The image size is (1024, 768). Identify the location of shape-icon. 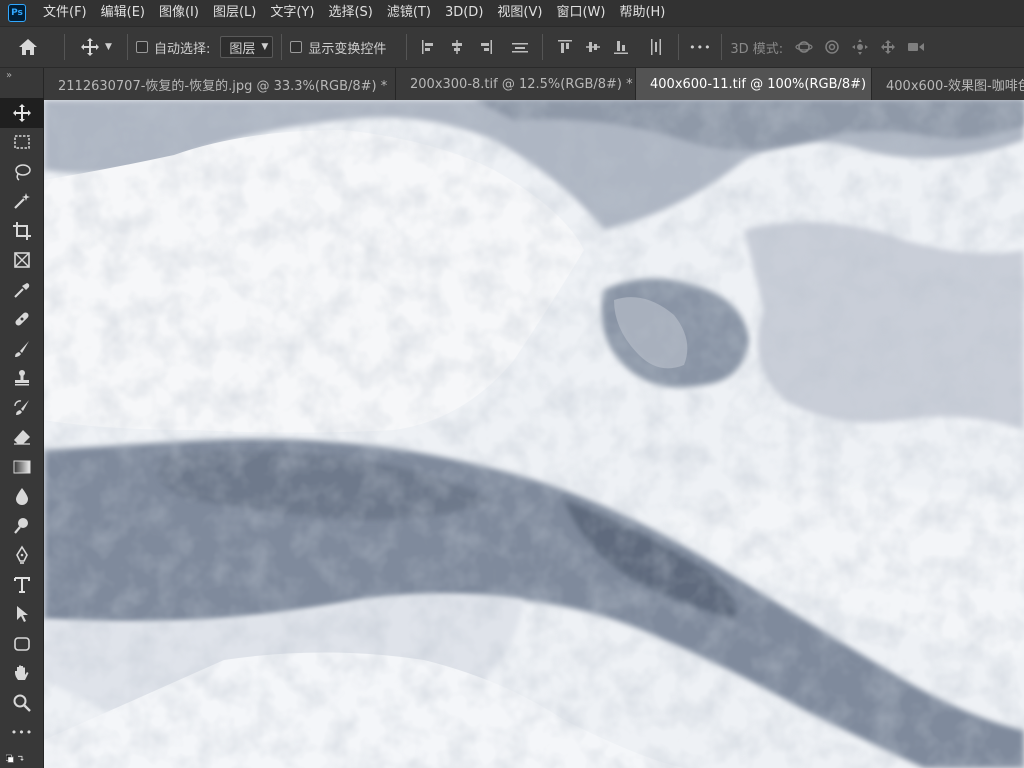
(22, 643).